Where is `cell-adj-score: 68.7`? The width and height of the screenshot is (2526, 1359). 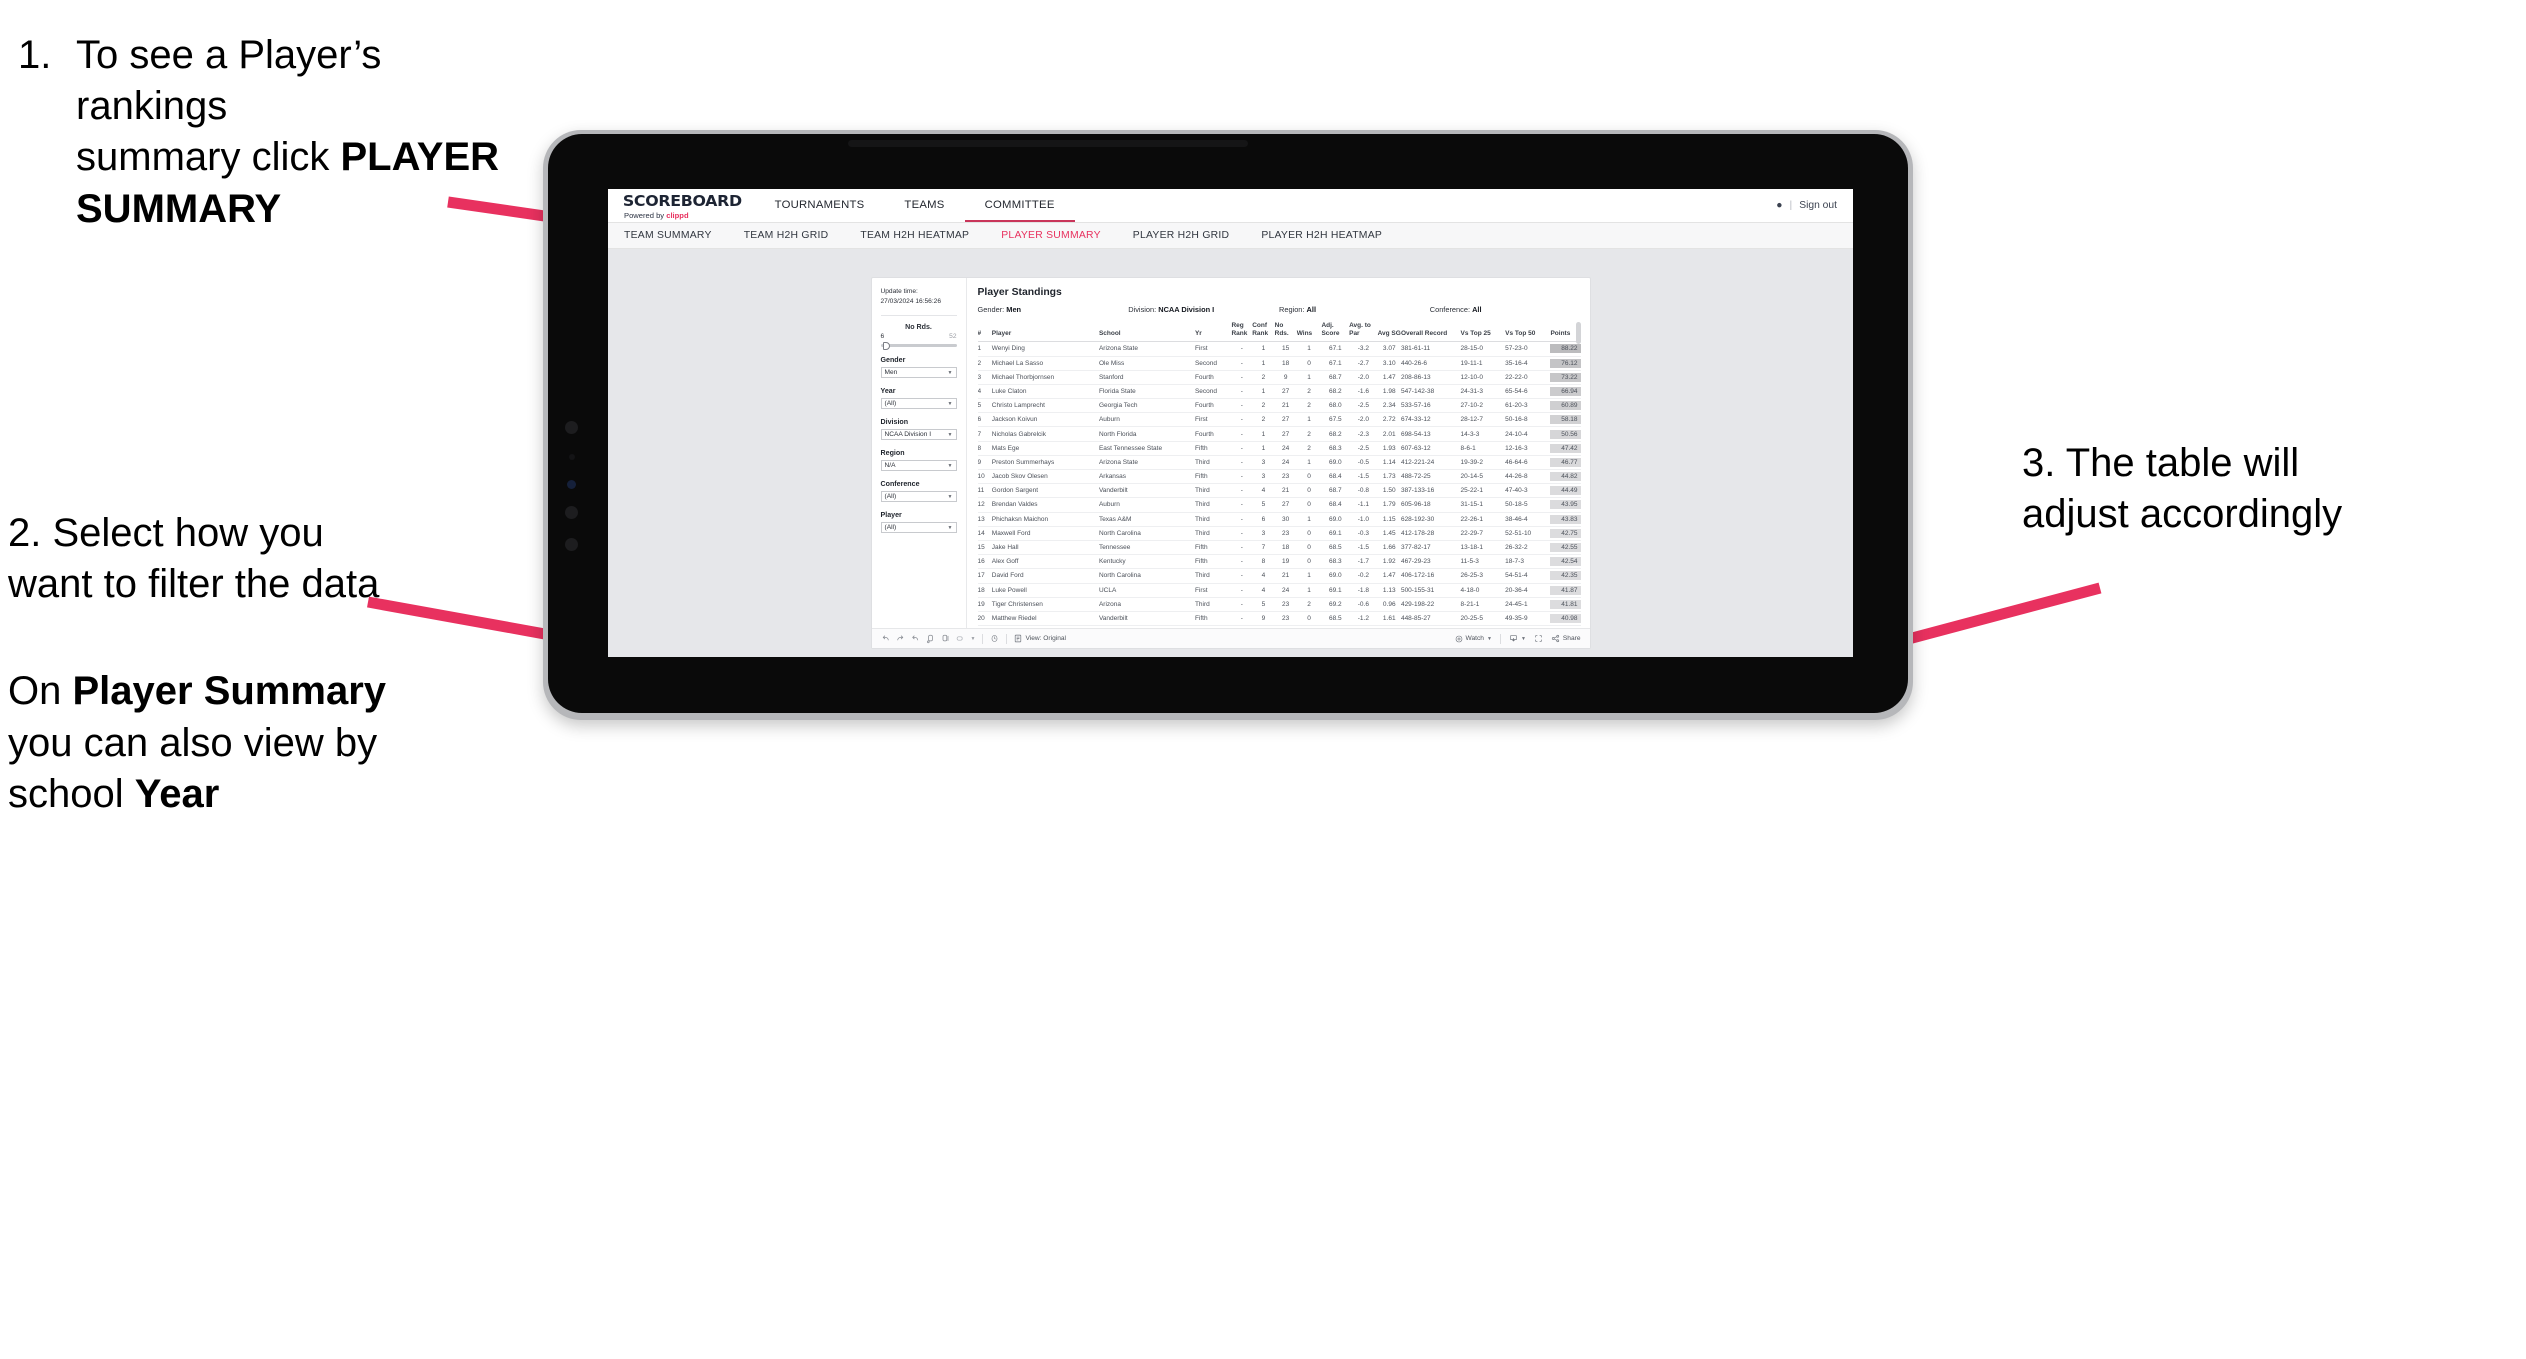 cell-adj-score: 68.7 is located at coordinates (1335, 377).